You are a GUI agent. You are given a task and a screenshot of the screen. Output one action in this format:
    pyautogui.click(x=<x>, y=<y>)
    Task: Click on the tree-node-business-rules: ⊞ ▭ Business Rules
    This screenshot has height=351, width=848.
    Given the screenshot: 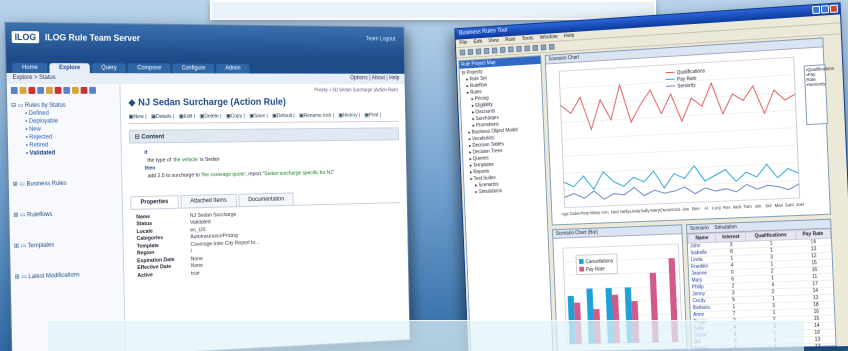 What is the action you would take?
    pyautogui.click(x=65, y=183)
    